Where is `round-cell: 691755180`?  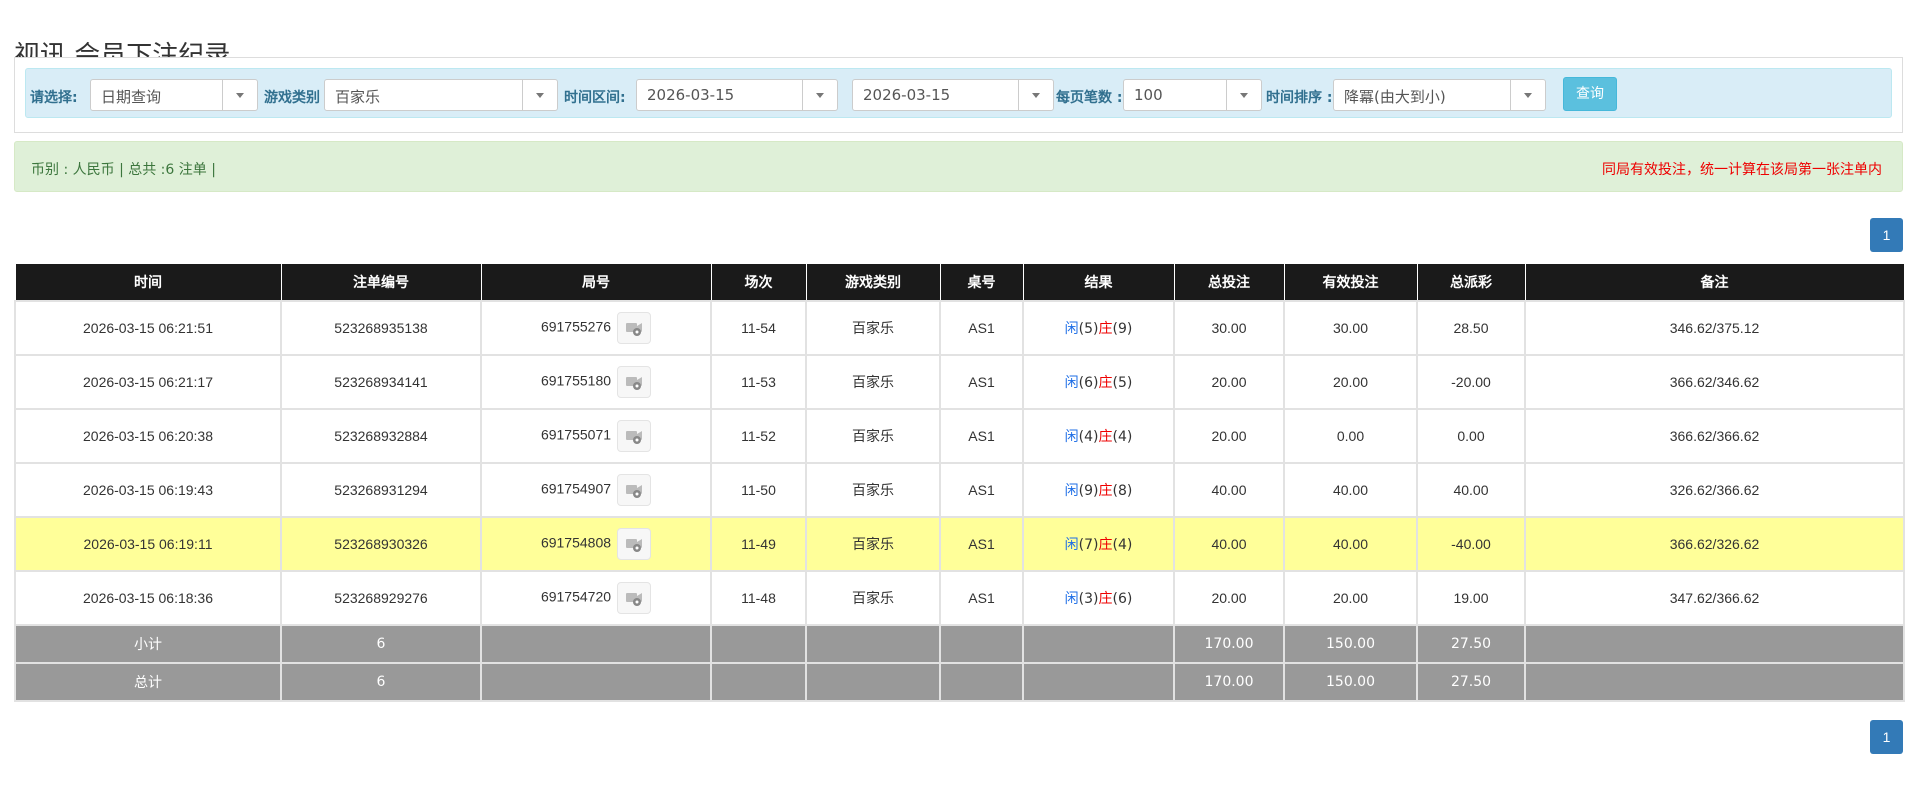 round-cell: 691755180 is located at coordinates (596, 382).